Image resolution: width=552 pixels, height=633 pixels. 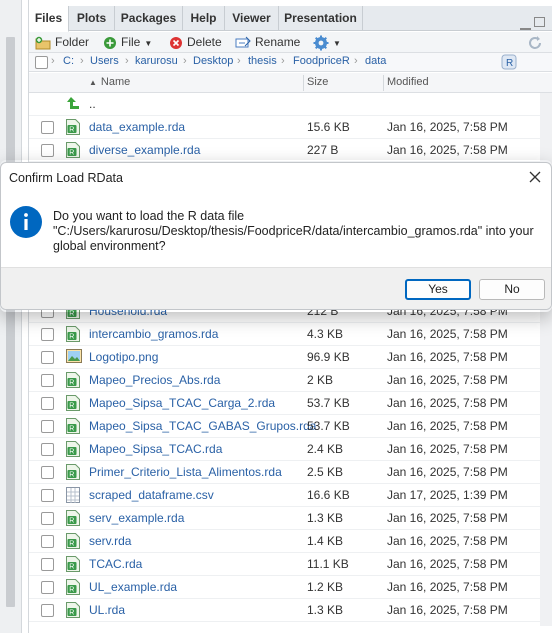 What do you see at coordinates (438, 289) in the screenshot?
I see `yes-button: Yes` at bounding box center [438, 289].